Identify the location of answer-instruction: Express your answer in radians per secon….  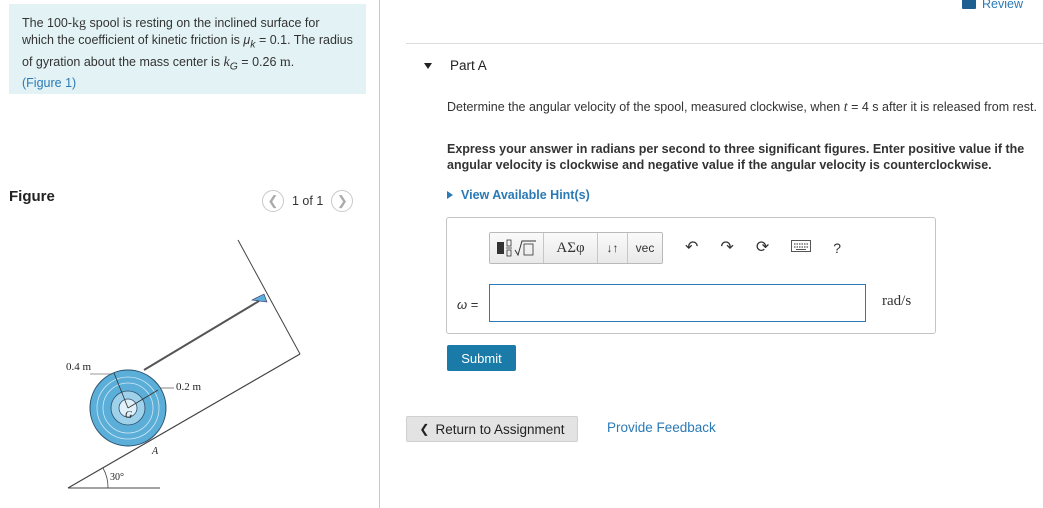
(736, 157).